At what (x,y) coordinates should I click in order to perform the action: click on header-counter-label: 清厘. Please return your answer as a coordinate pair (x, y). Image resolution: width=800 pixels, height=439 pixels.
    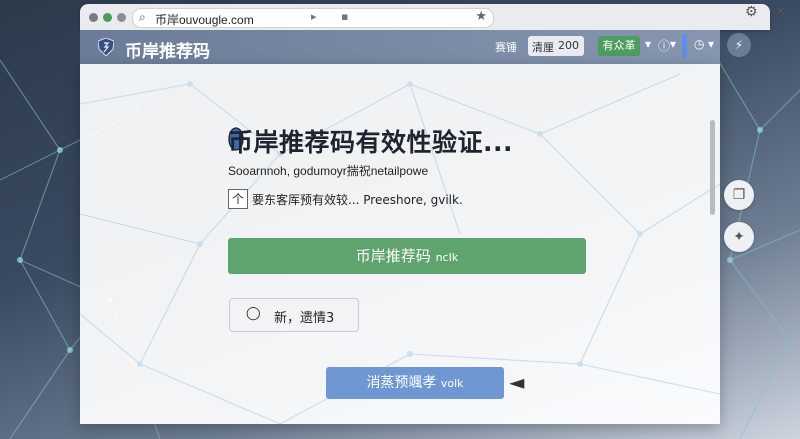
    Looking at the image, I should click on (543, 47).